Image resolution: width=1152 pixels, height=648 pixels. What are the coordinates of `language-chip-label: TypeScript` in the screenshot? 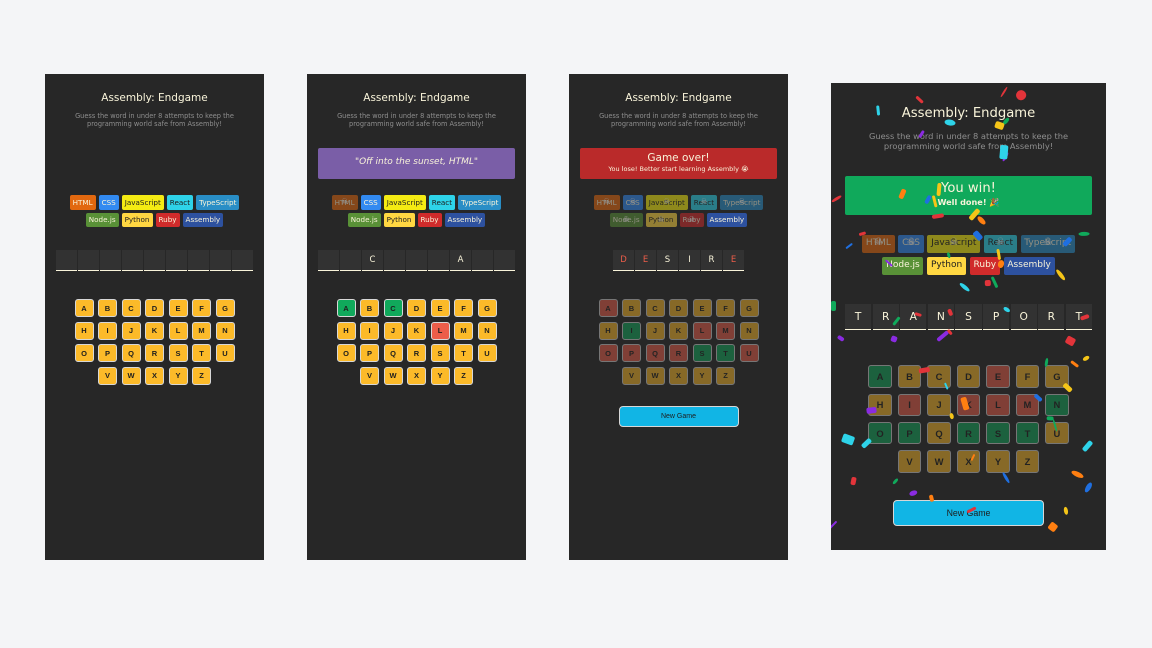 It's located at (218, 202).